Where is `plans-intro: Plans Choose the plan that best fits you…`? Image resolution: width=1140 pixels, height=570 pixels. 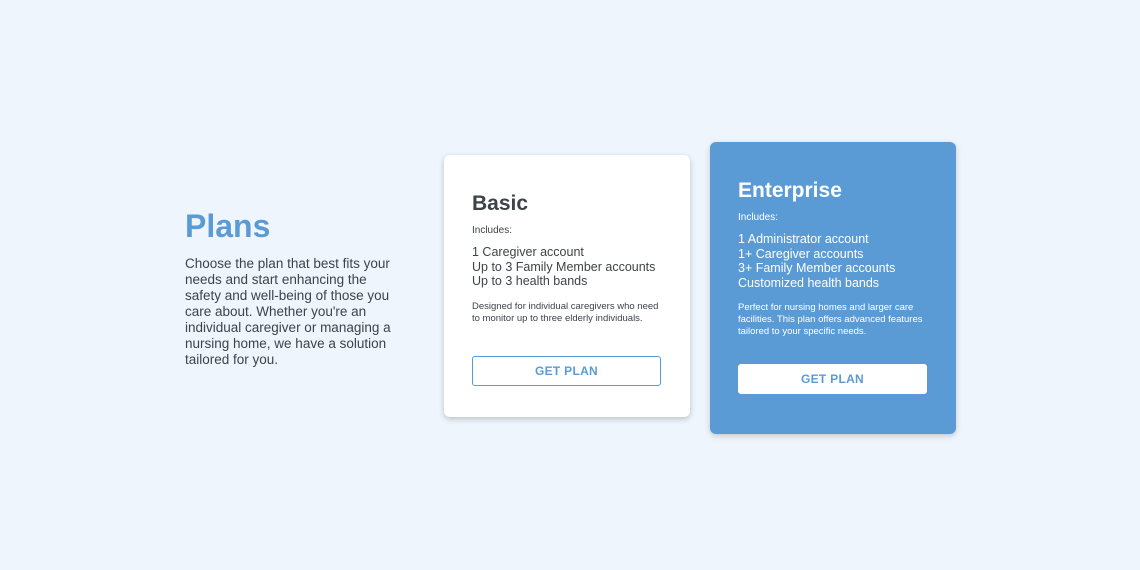
plans-intro: Plans Choose the plan that best fits you… is located at coordinates (290, 288).